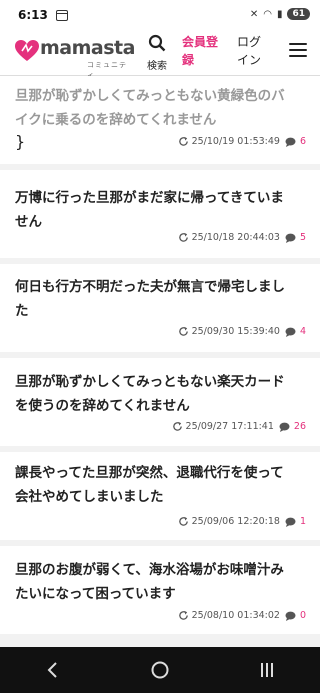  I want to click on post-date: 25/09/06 12:20:18, so click(235, 521).